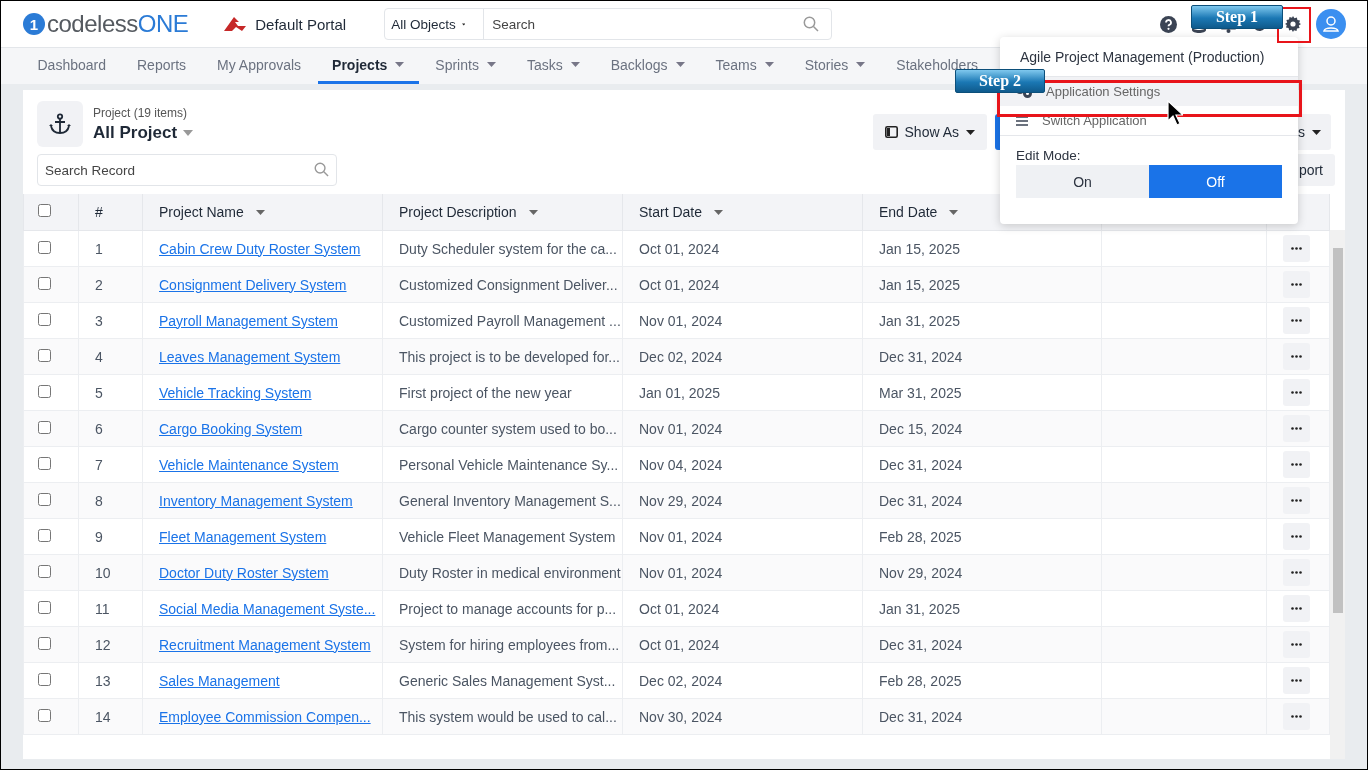 Image resolution: width=1368 pixels, height=770 pixels. What do you see at coordinates (1082, 181) in the screenshot?
I see `edit-mode-option: On` at bounding box center [1082, 181].